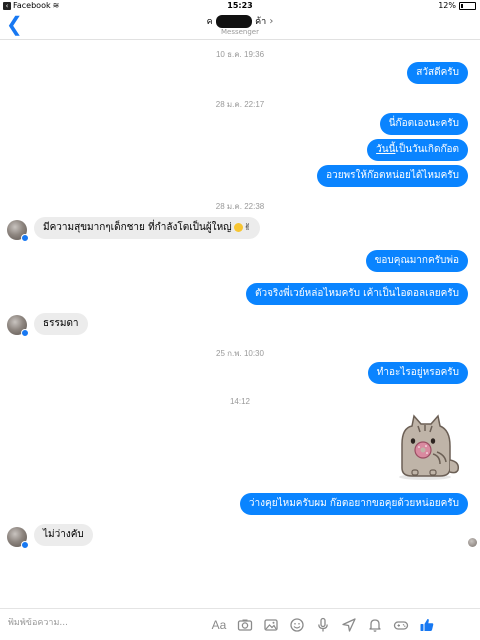 This screenshot has width=480, height=640. I want to click on battery-percent: 12%, so click(447, 5).